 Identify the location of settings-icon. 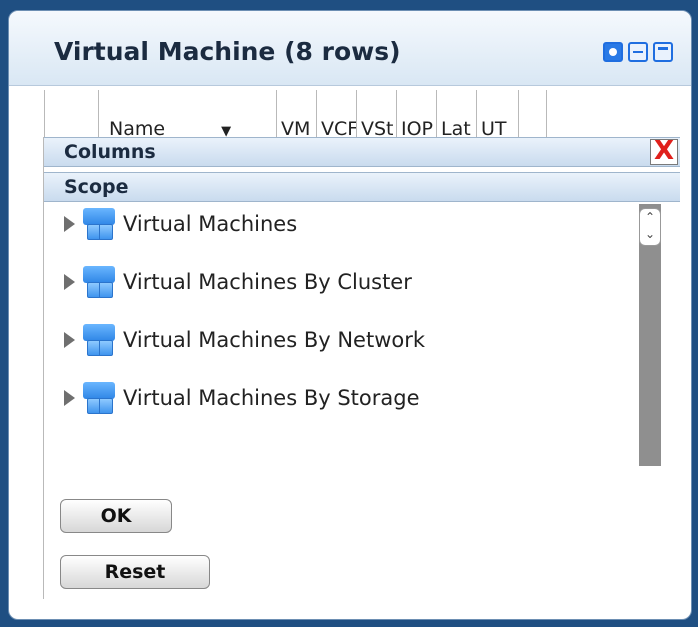
(613, 52).